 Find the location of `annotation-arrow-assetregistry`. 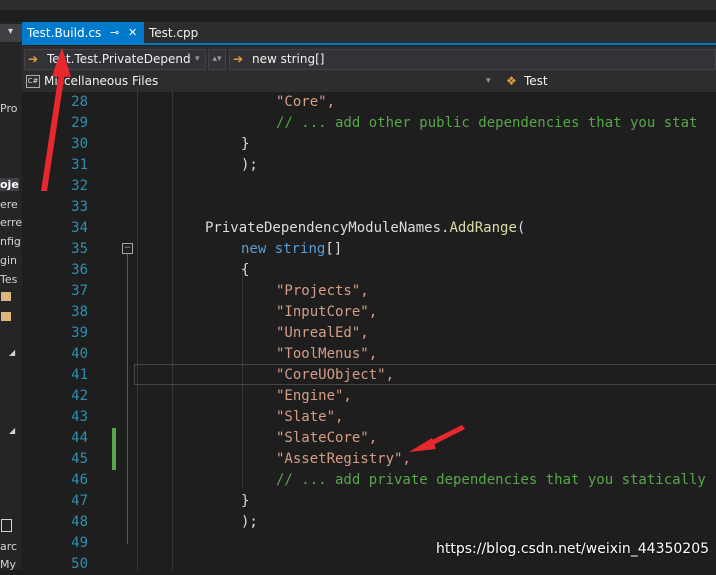

annotation-arrow-assetregistry is located at coordinates (437, 438).